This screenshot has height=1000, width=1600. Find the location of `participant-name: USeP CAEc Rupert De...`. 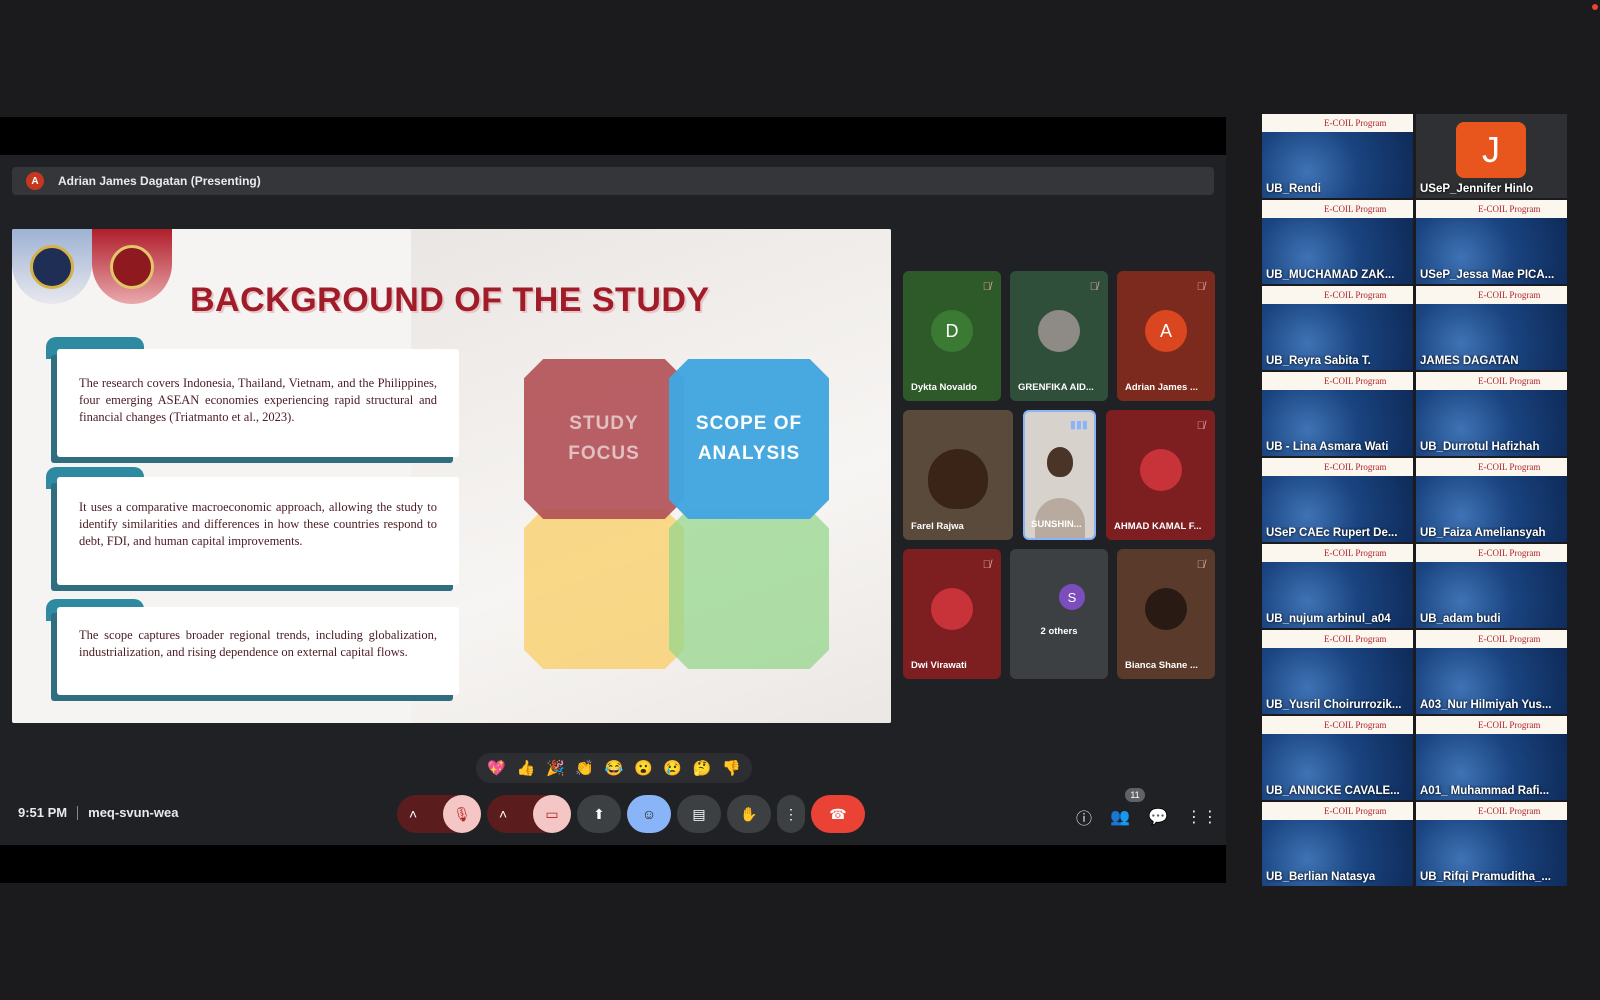

participant-name: USeP CAEc Rupert De... is located at coordinates (1332, 533).